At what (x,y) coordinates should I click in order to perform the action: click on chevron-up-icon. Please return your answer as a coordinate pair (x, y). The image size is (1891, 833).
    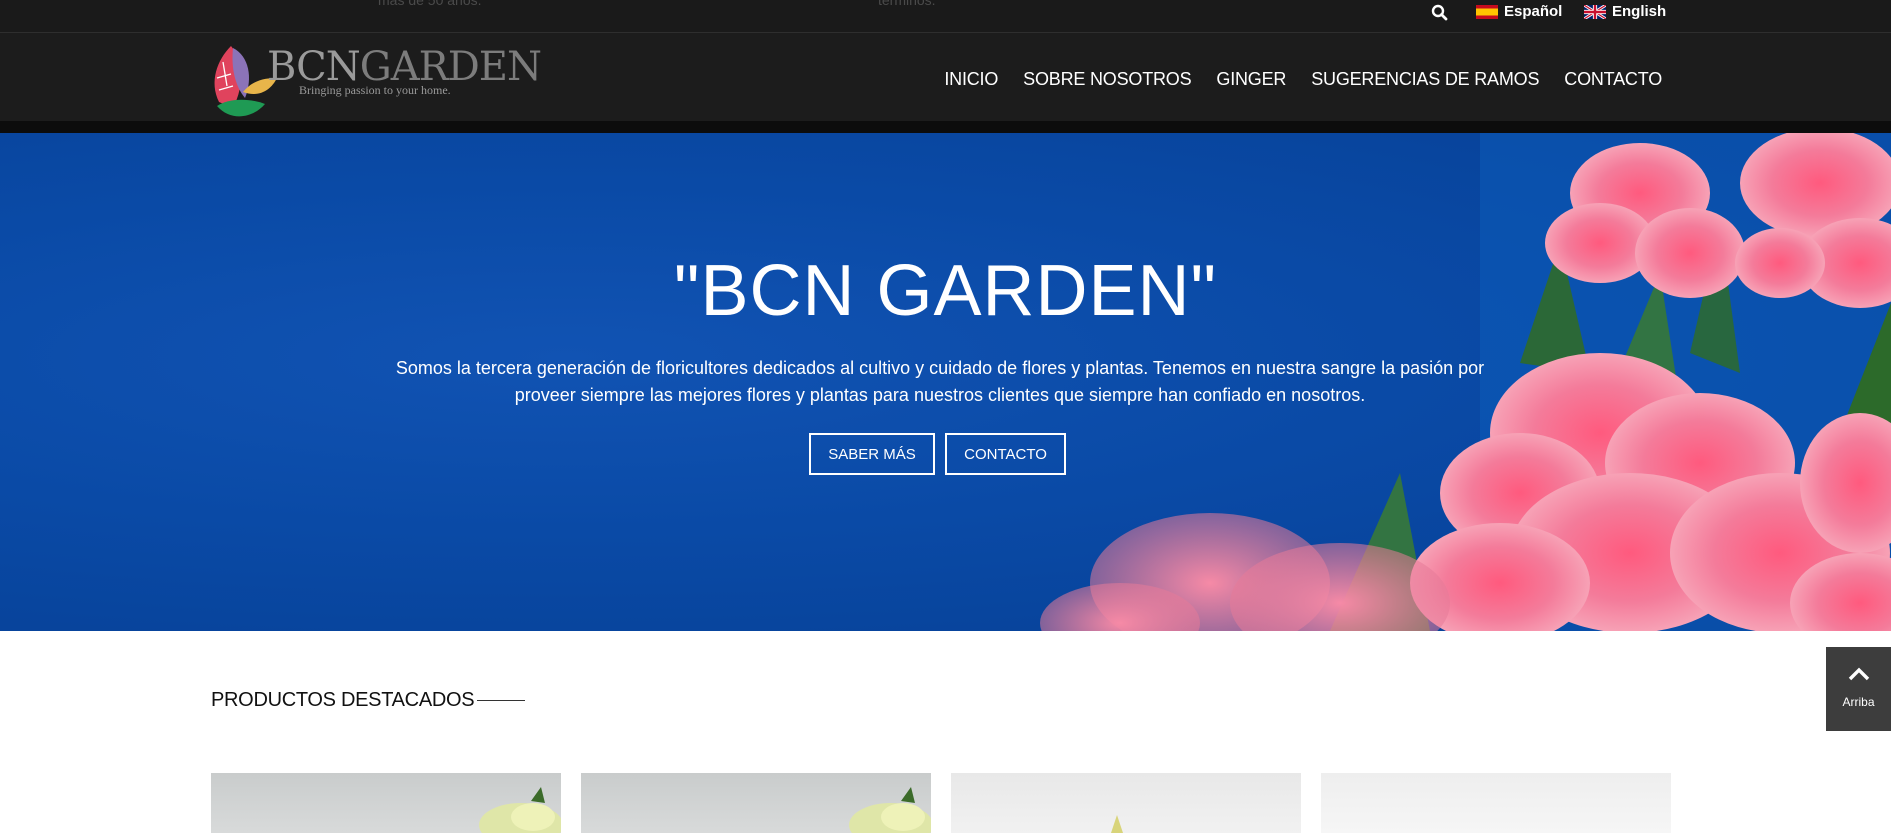
    Looking at the image, I should click on (1859, 674).